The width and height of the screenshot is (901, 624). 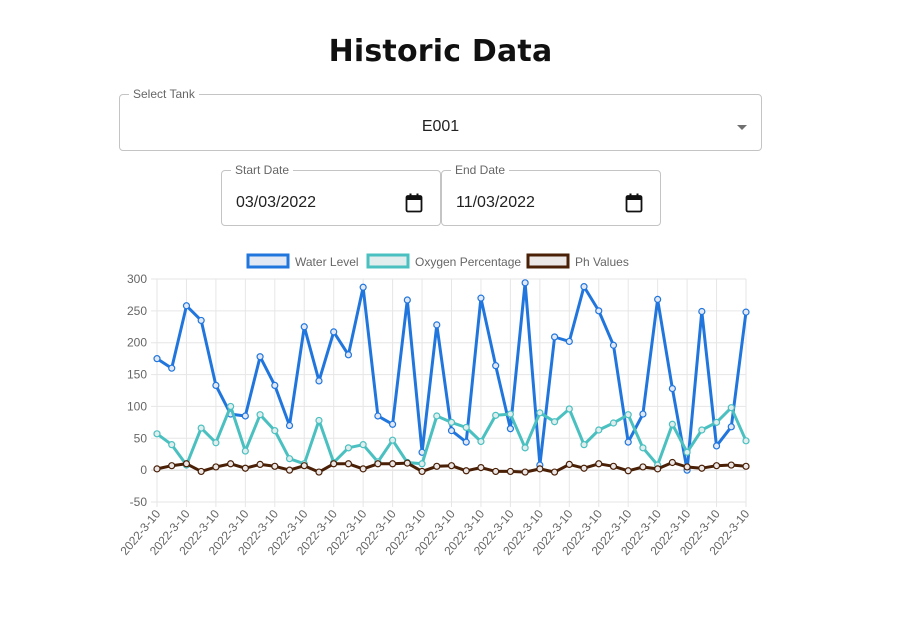 I want to click on start-date-field: Start Date 03/03/2022, so click(x=331, y=195).